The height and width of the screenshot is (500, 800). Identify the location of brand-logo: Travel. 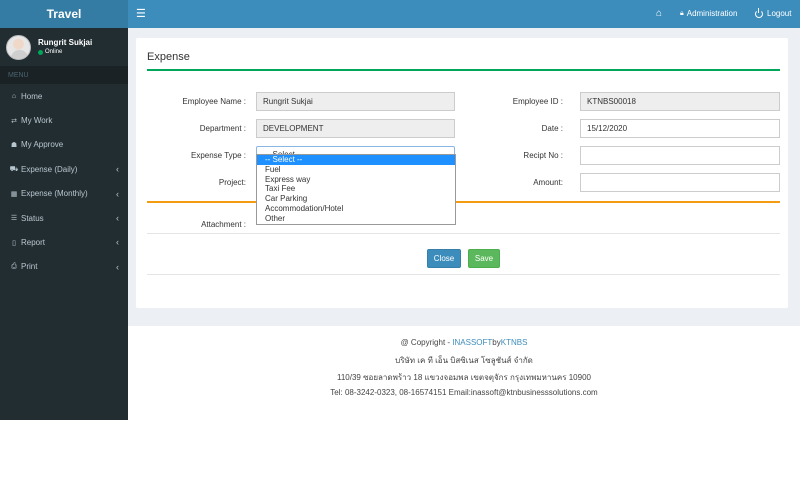
(64, 14).